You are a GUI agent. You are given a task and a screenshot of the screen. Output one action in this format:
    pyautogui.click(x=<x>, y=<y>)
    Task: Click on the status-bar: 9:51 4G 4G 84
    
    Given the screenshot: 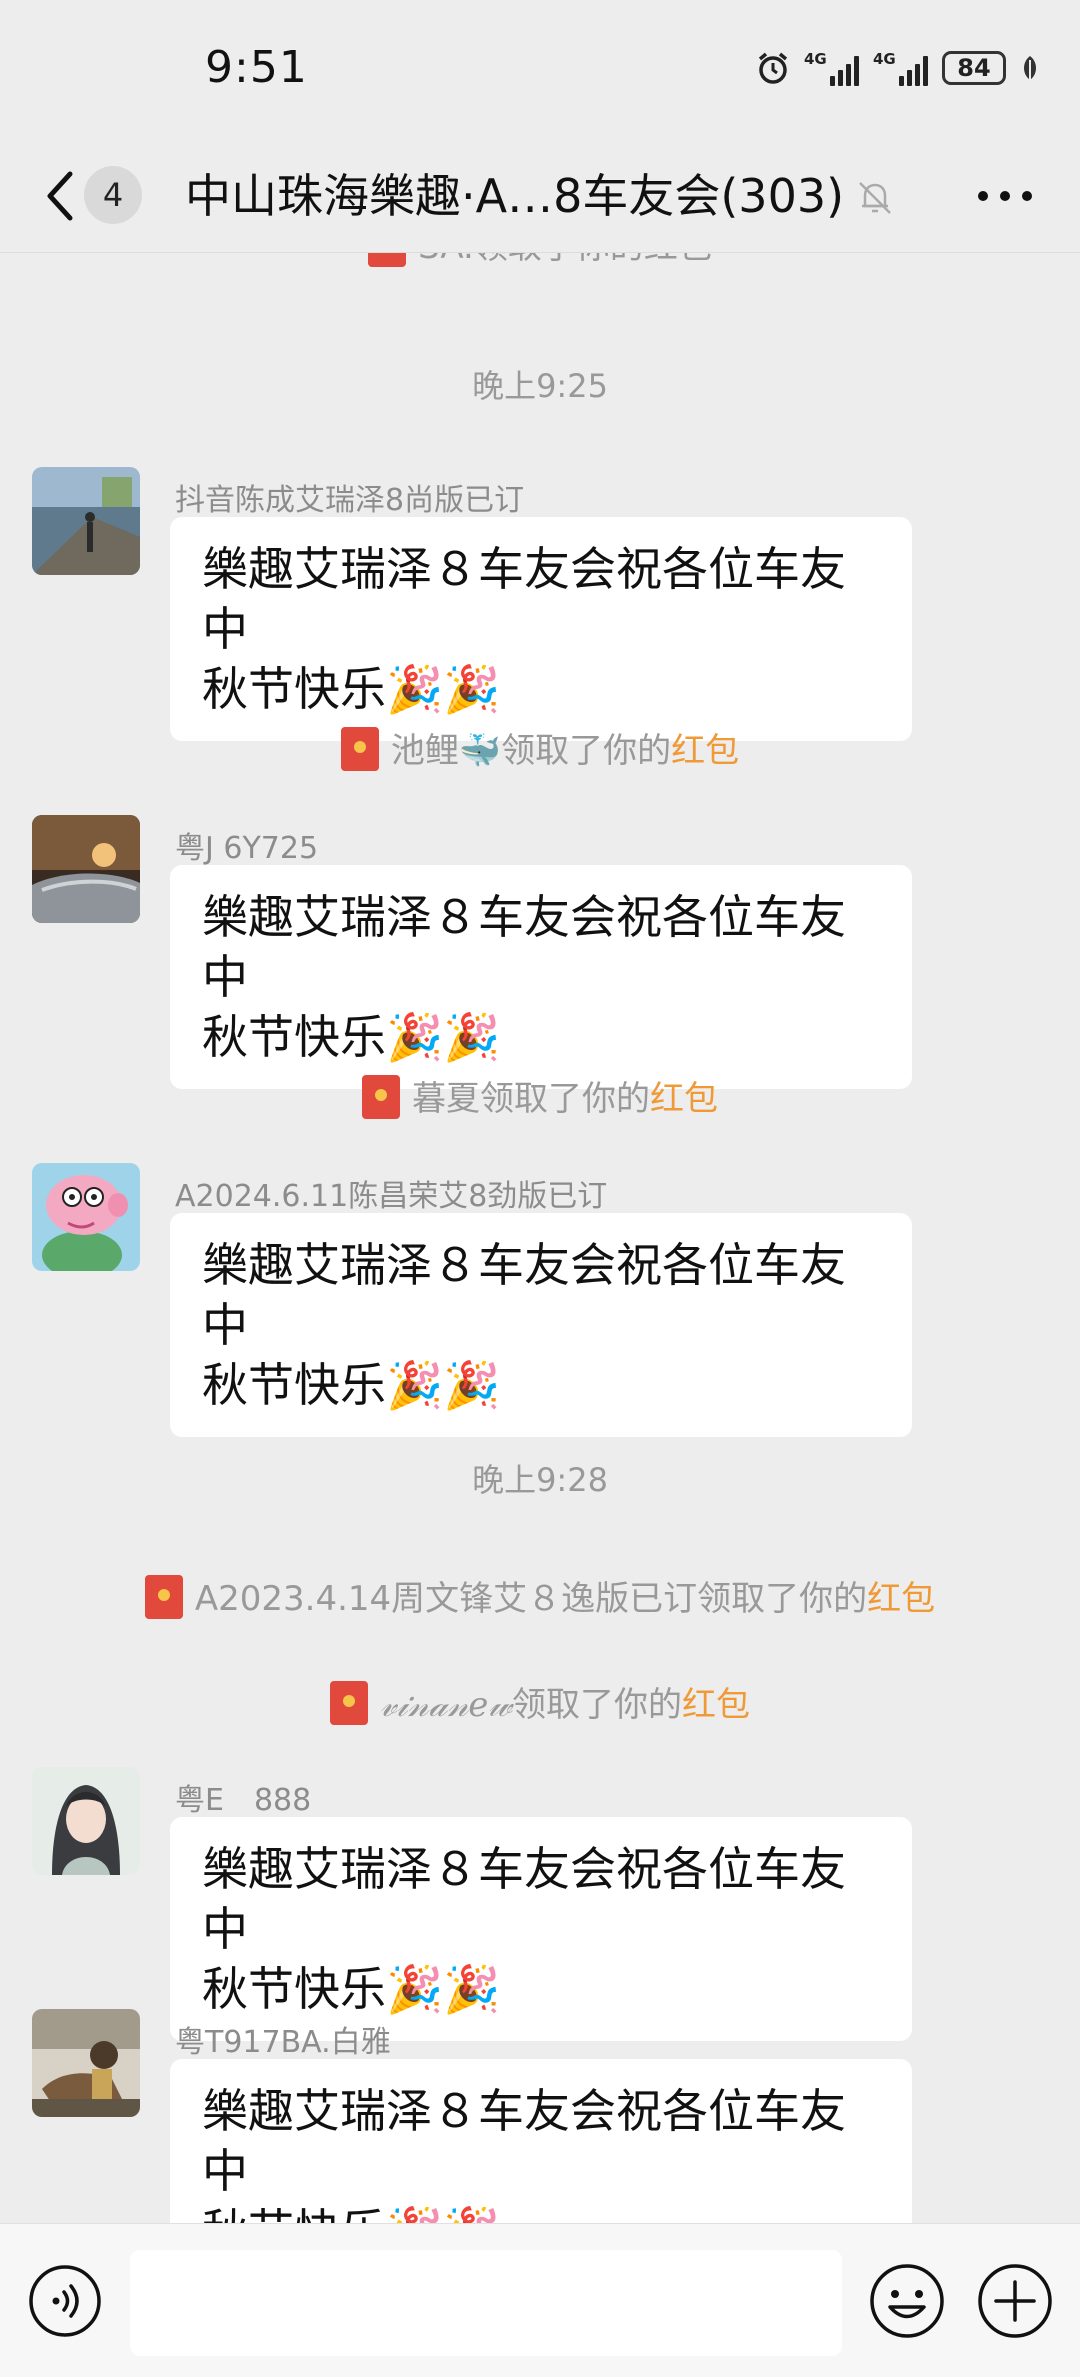 What is the action you would take?
    pyautogui.click(x=540, y=70)
    